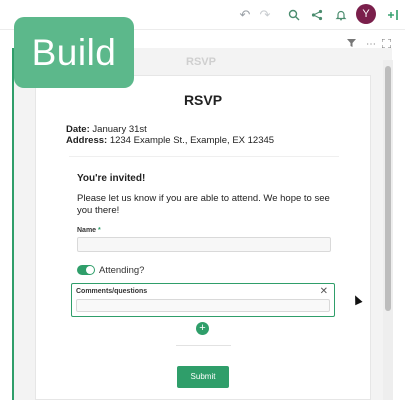 This screenshot has height=400, width=405. I want to click on invited-heading: You're invited!, so click(111, 178).